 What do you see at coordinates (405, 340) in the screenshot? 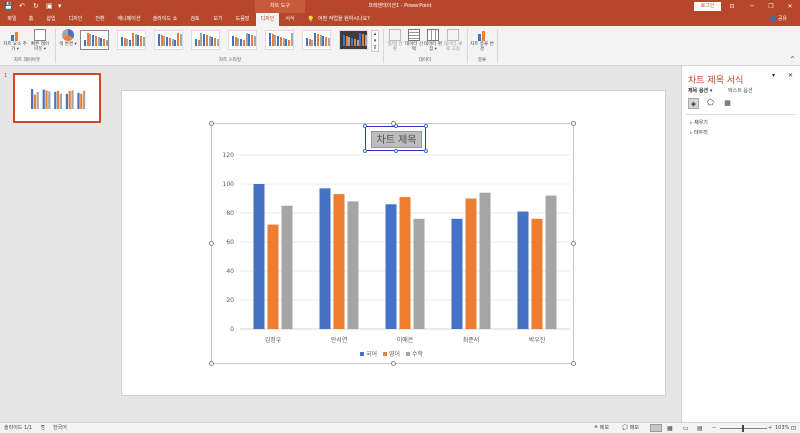
I see `x-category-label: 이예은` at bounding box center [405, 340].